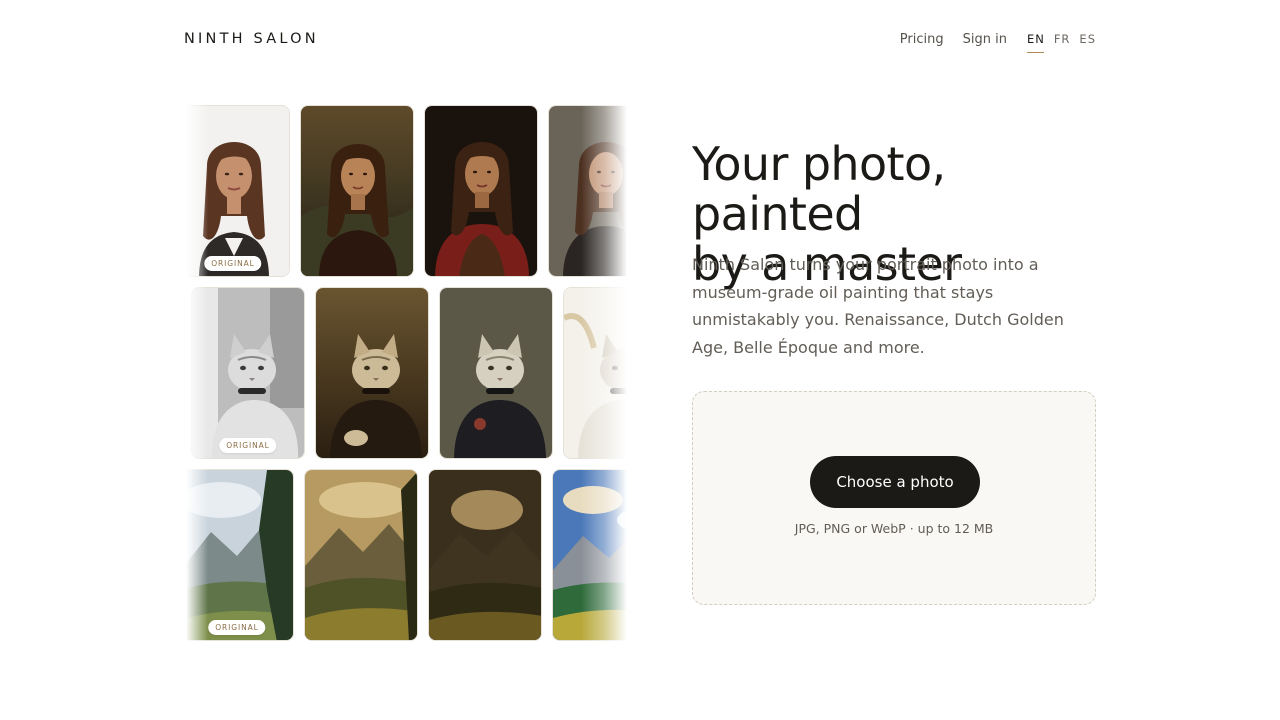 The height and width of the screenshot is (720, 1280). I want to click on file-type-hint: JPG, PNG or WebP · up to 12 MB, so click(894, 528).